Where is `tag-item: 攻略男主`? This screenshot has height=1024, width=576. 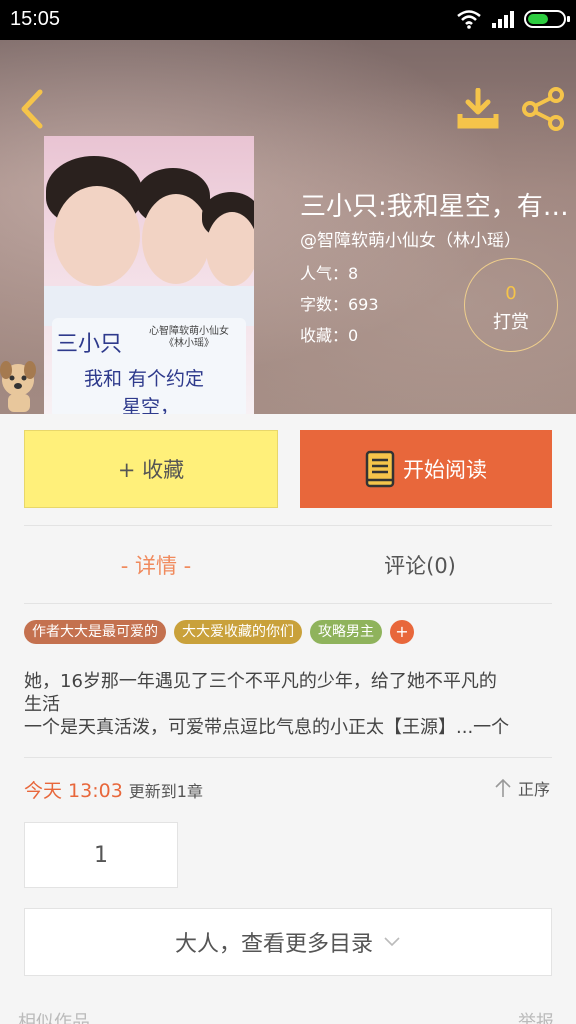
tag-item: 攻略男主 is located at coordinates (346, 632).